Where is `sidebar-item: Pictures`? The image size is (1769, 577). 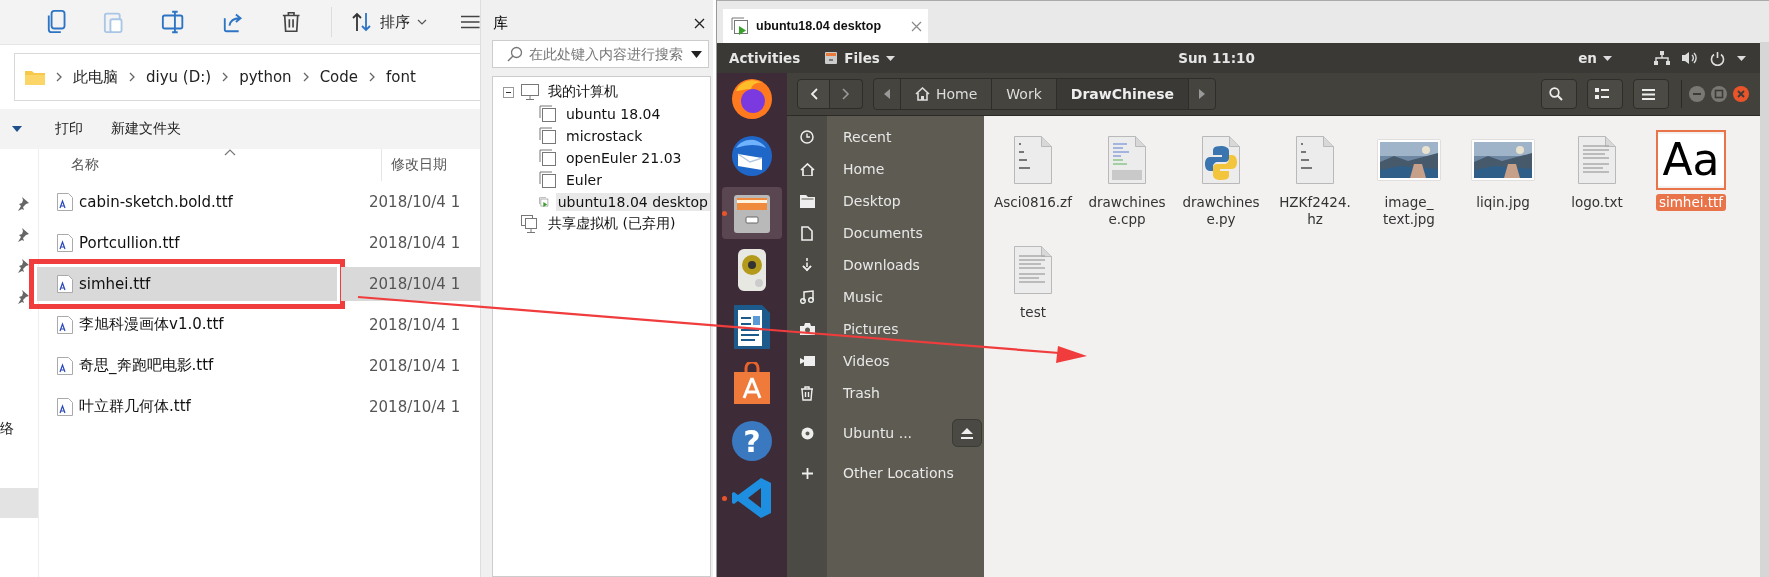
sidebar-item: Pictures is located at coordinates (885, 329).